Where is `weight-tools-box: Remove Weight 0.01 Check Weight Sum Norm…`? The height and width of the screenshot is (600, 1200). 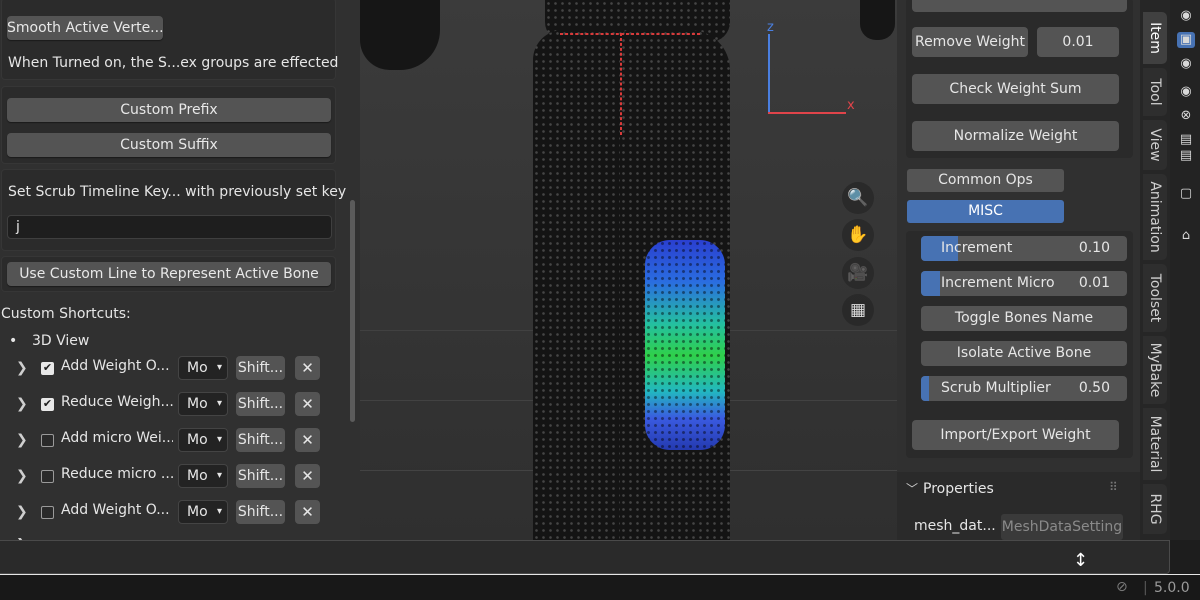
weight-tools-box: Remove Weight 0.01 Check Weight Sum Norm… is located at coordinates (1019, 79).